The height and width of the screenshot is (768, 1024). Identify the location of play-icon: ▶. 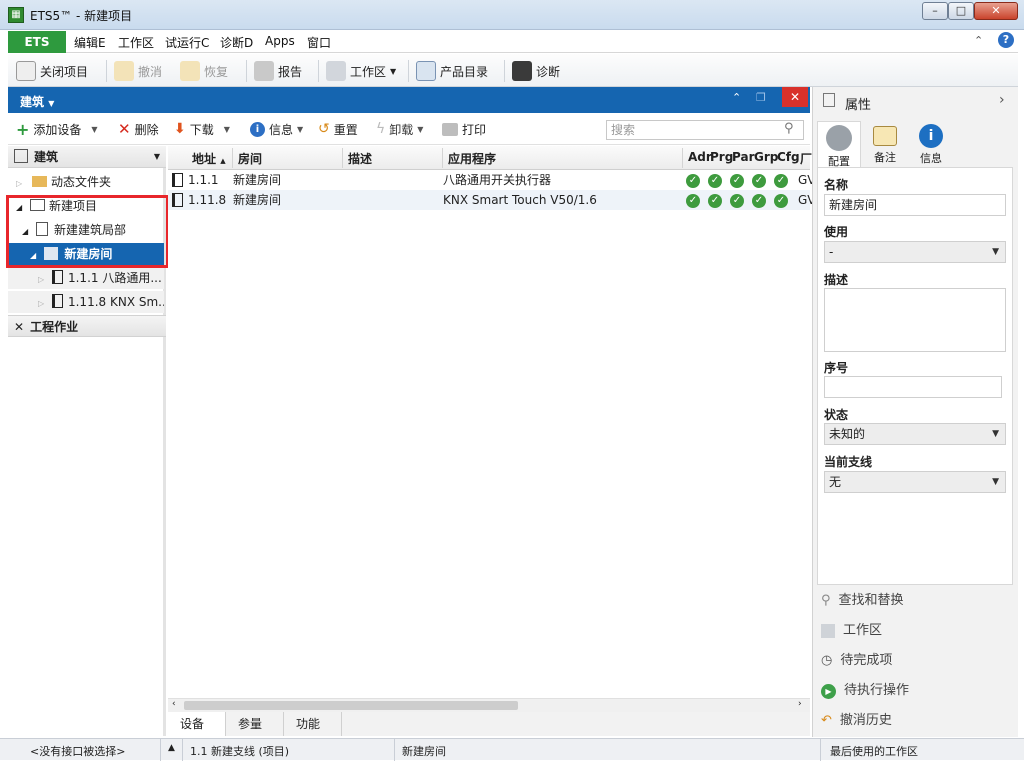
(828, 691).